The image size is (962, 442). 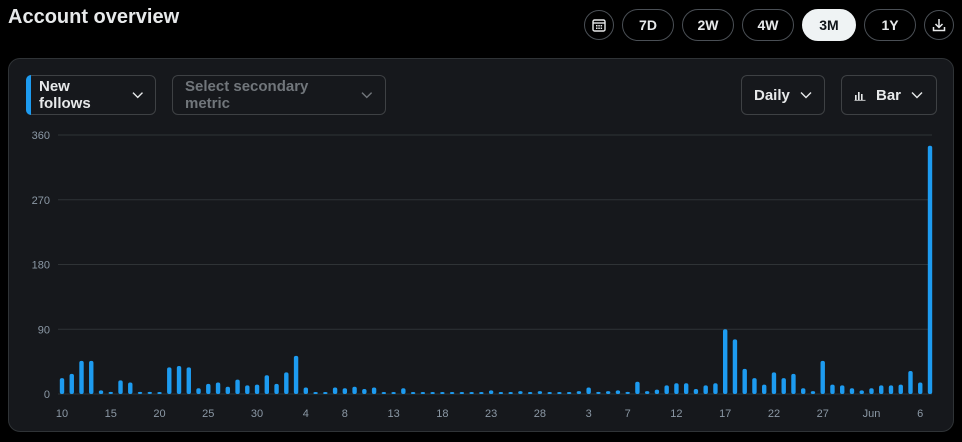 I want to click on x-tick-label: 10, so click(x=62, y=414).